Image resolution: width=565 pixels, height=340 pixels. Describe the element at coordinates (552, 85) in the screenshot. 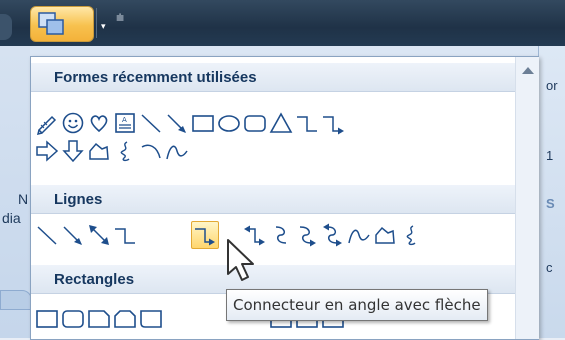

I see `right-letter: or` at that location.